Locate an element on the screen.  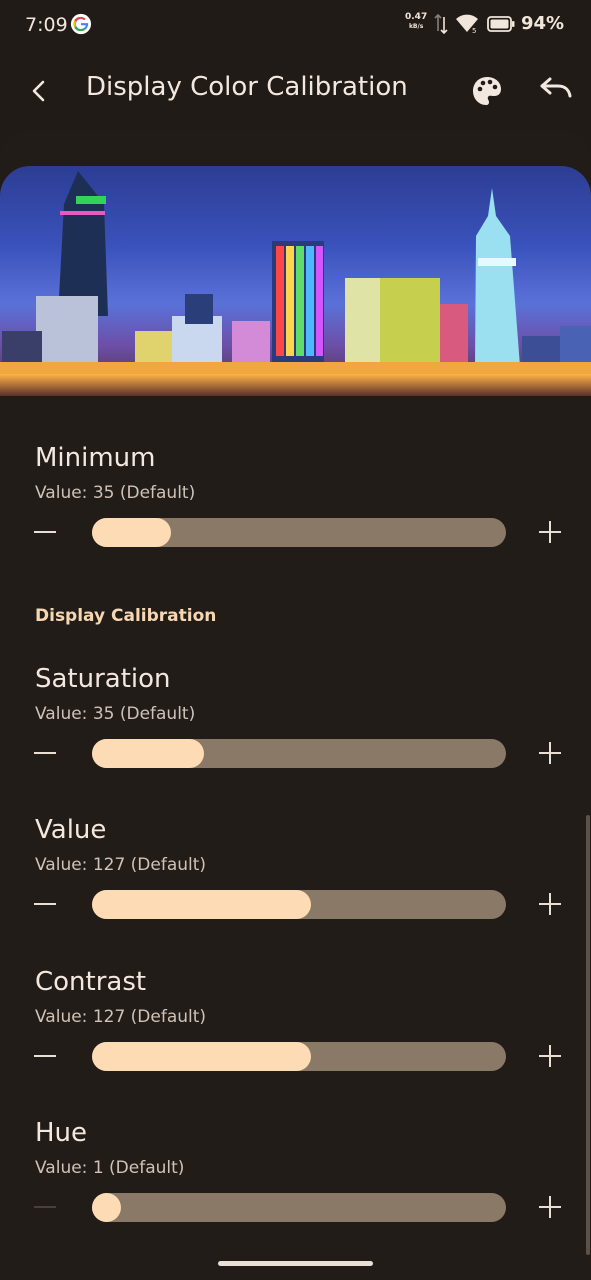
wifi-icon: 5 is located at coordinates (467, 24).